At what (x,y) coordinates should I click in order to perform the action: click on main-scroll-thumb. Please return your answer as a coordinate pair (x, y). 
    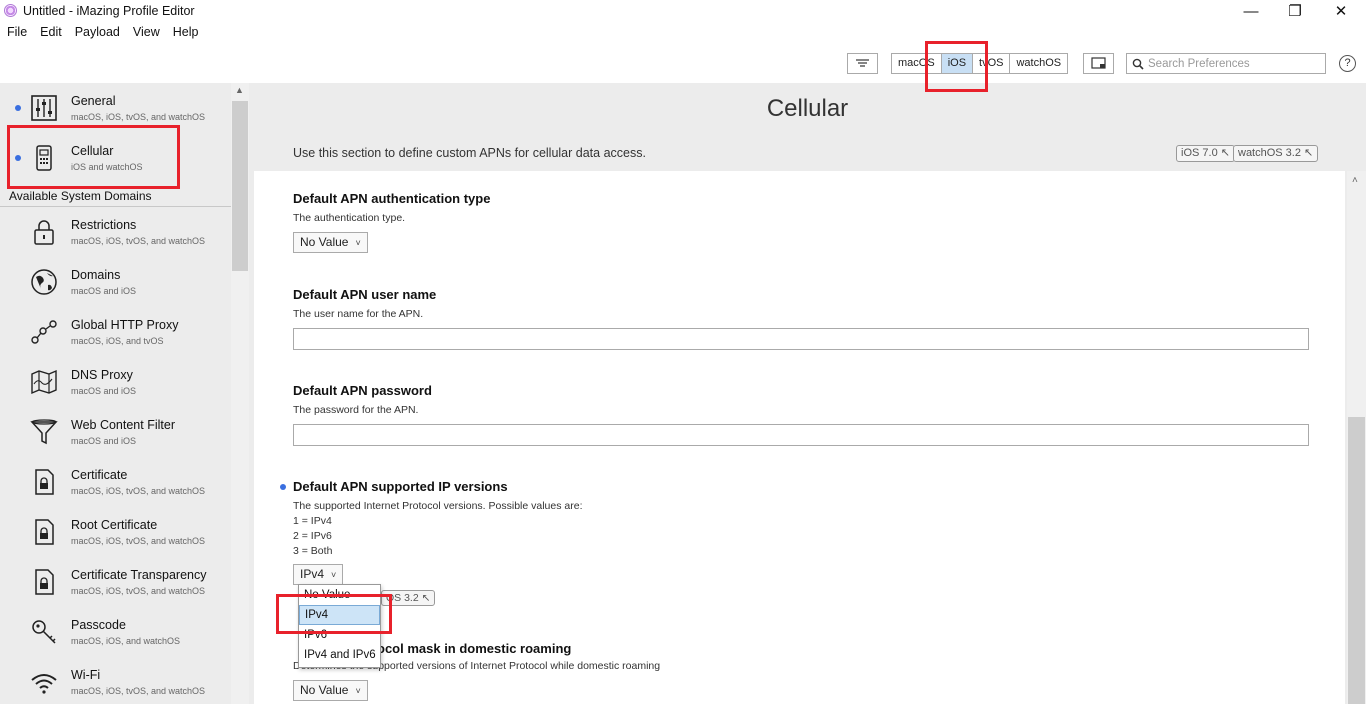
    Looking at the image, I should click on (1356, 560).